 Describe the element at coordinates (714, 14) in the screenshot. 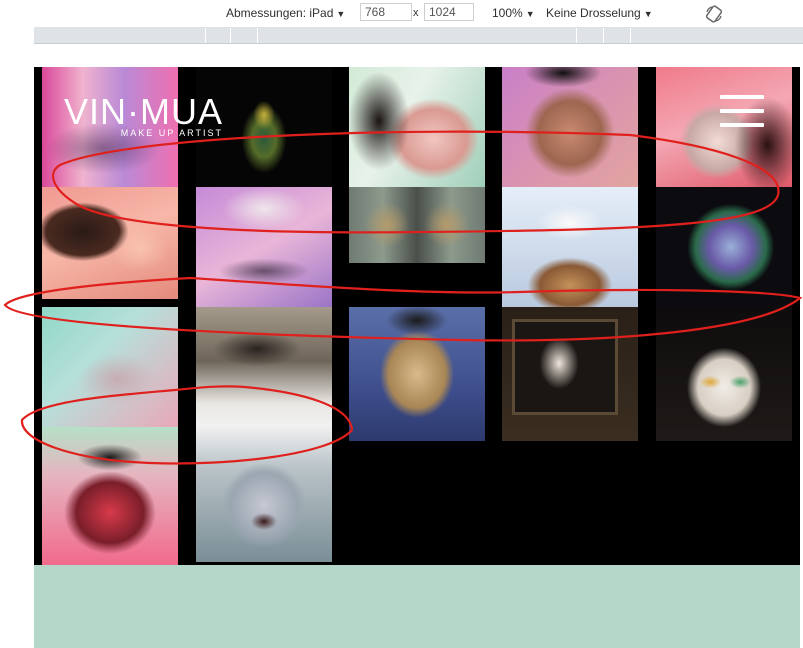

I see `rotate-icon` at that location.